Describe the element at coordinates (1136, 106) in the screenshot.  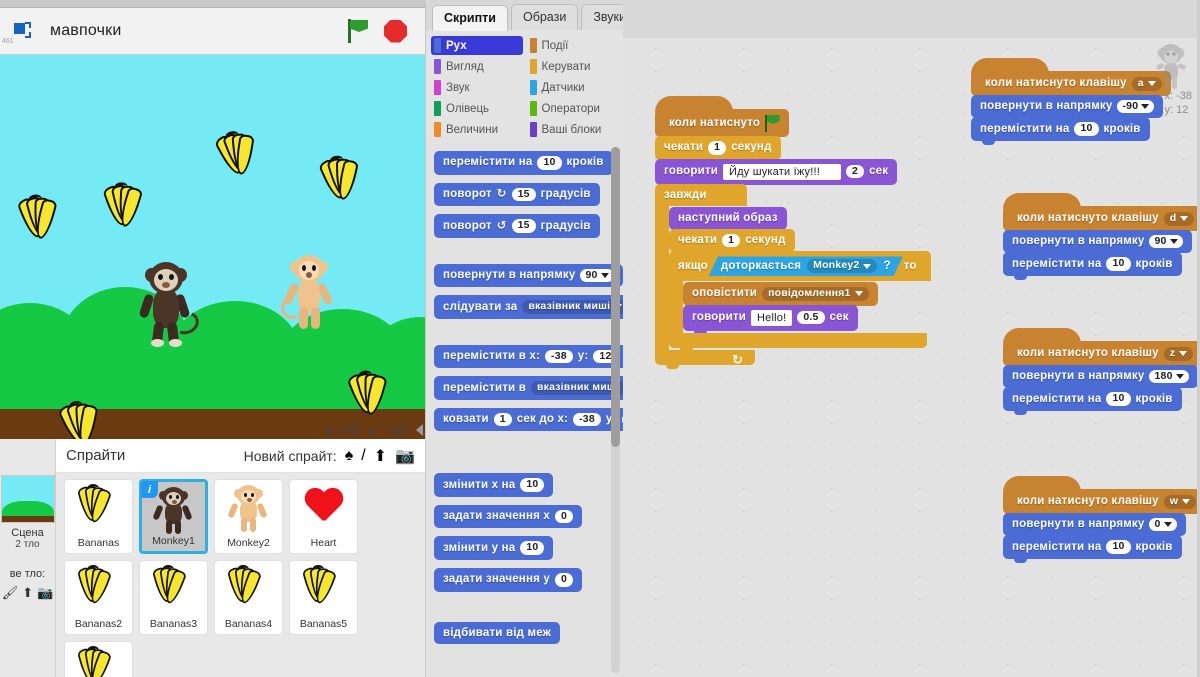
I see `direction-dropdown: -90` at that location.